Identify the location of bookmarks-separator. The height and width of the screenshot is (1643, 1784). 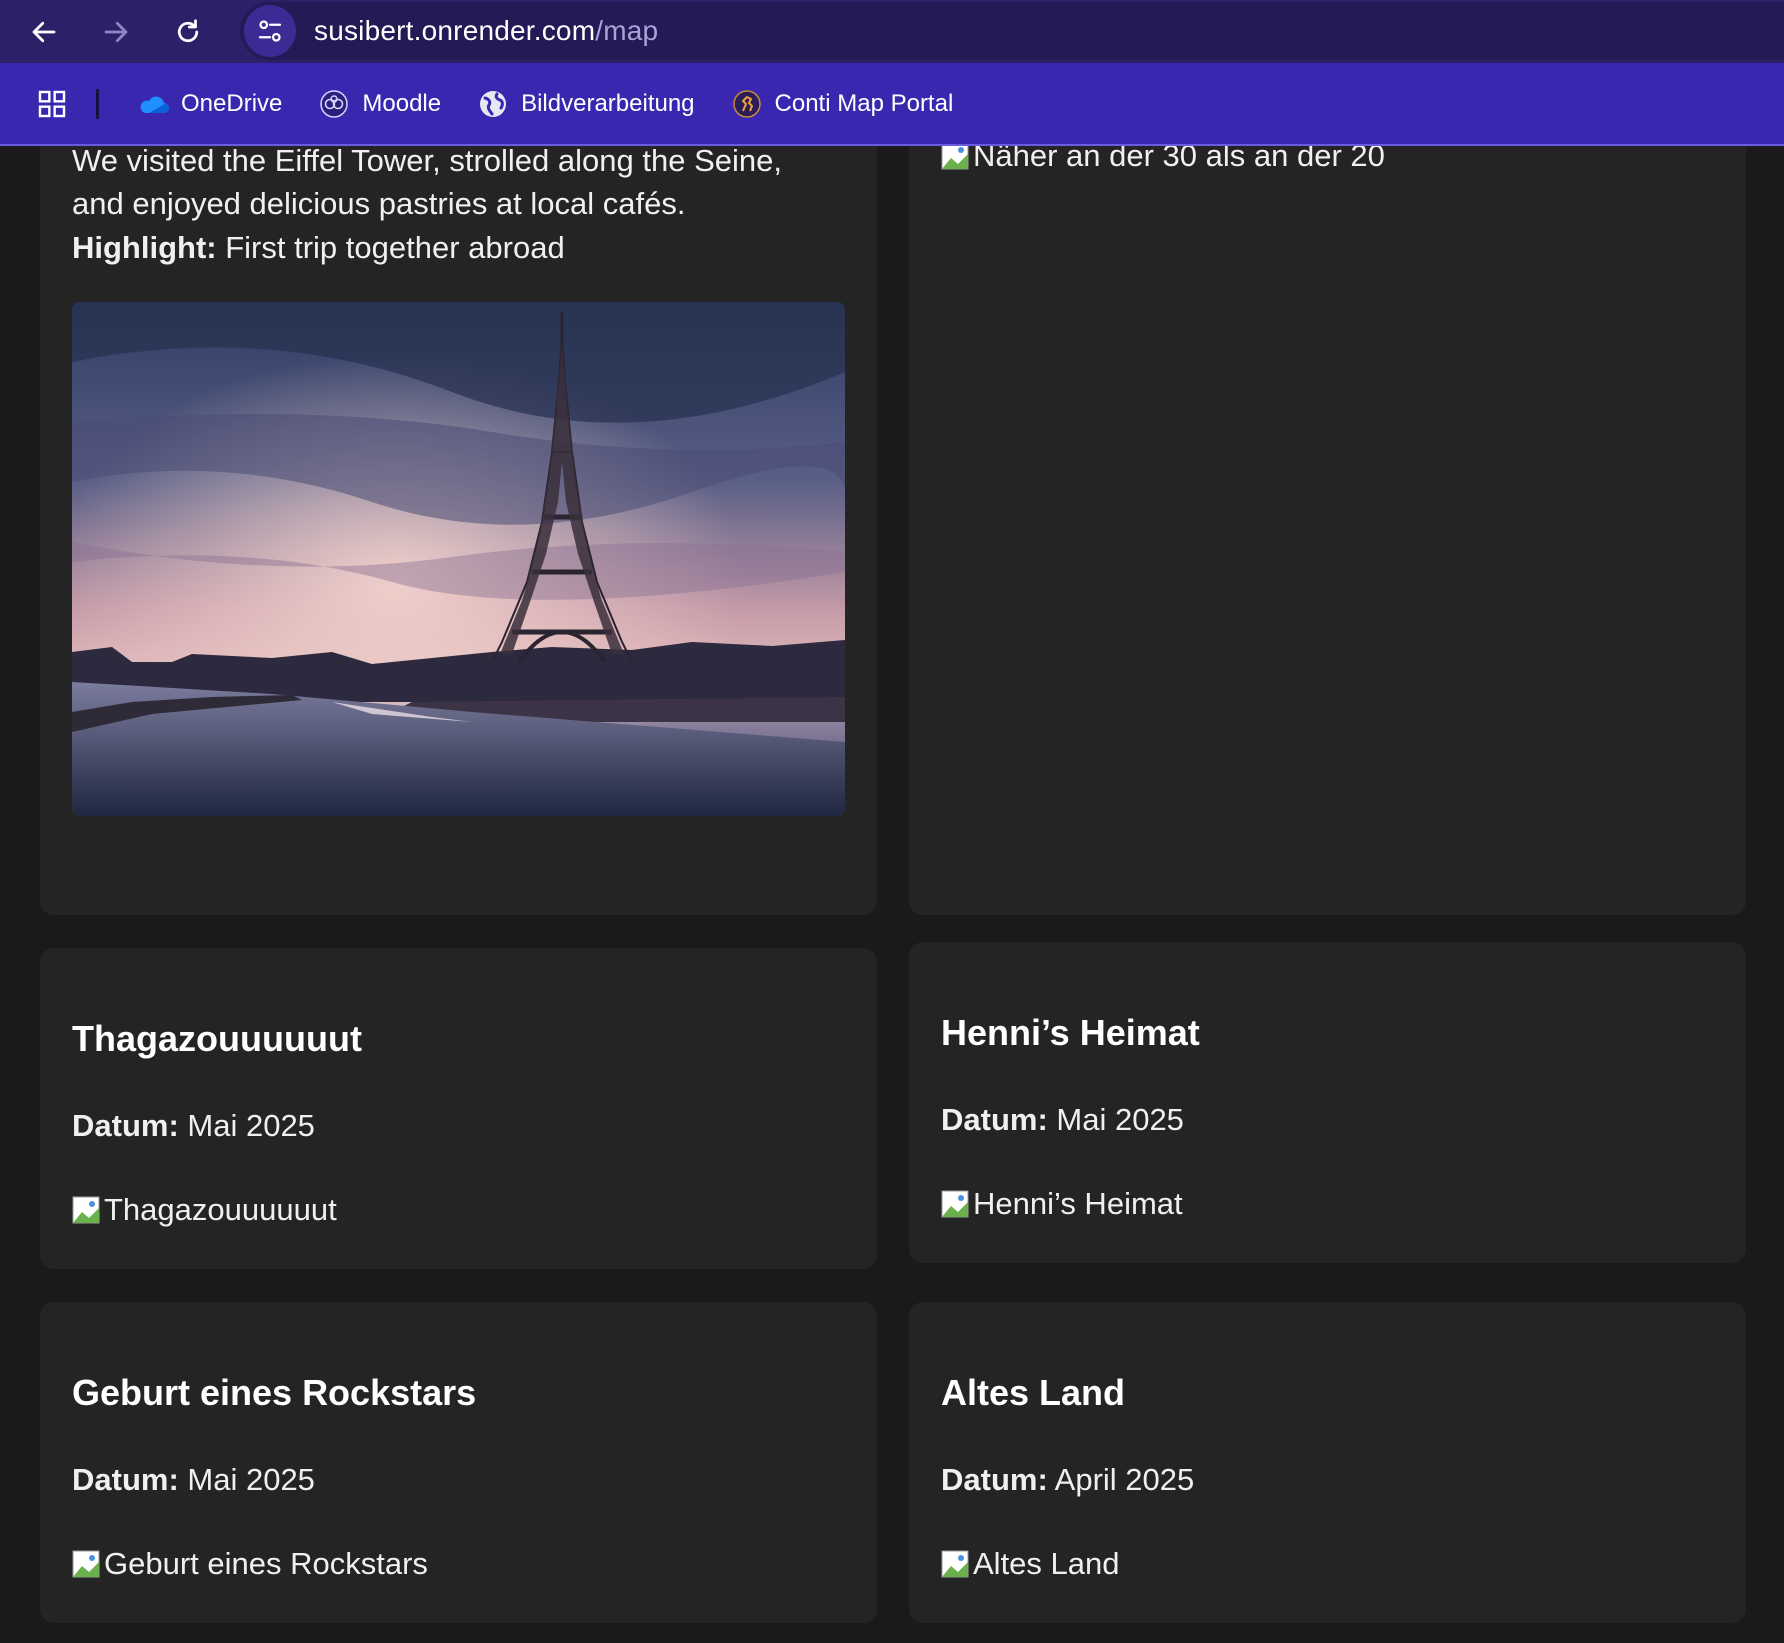
(97, 103).